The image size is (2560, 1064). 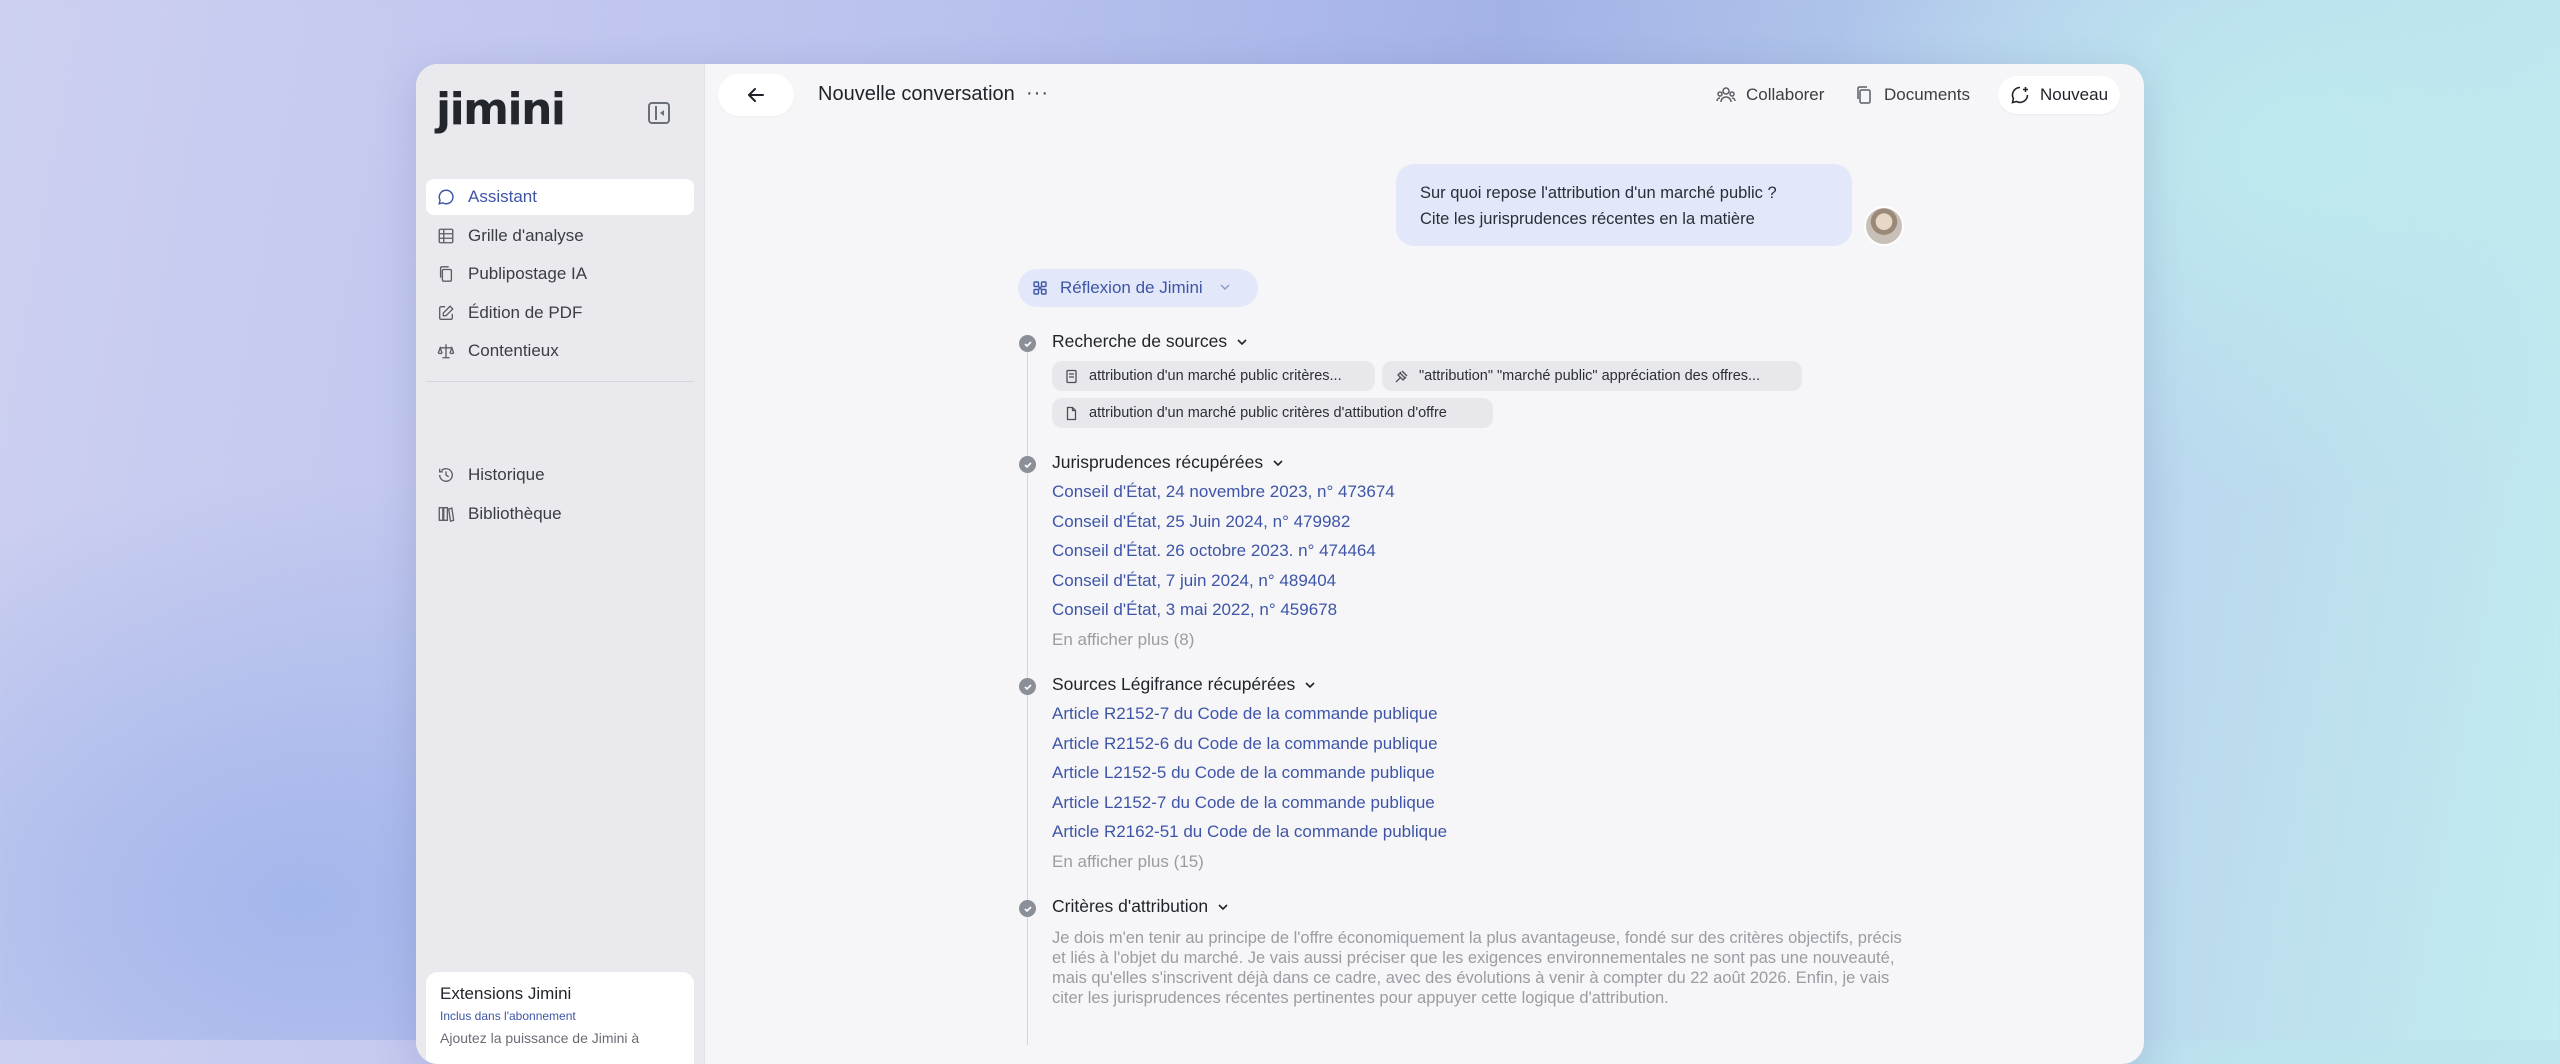 What do you see at coordinates (540, 1038) in the screenshot?
I see `extensions-description: Ajoutez la puissance de Jimini à` at bounding box center [540, 1038].